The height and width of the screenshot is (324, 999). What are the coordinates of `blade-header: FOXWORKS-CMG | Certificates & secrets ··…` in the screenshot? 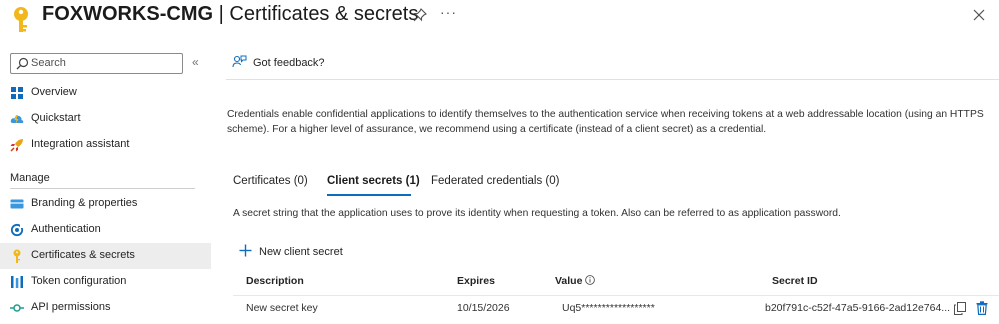 It's located at (499, 17).